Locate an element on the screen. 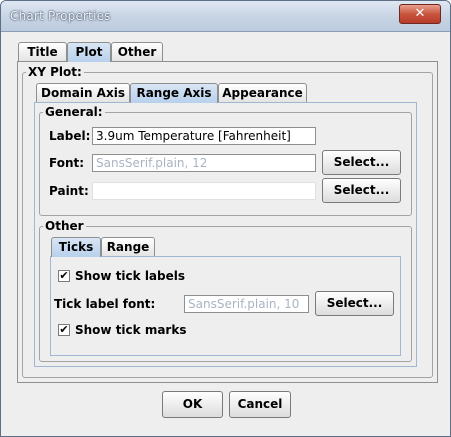 Image resolution: width=451 pixels, height=437 pixels. tab-range-axis-label: Range Axis is located at coordinates (174, 93).